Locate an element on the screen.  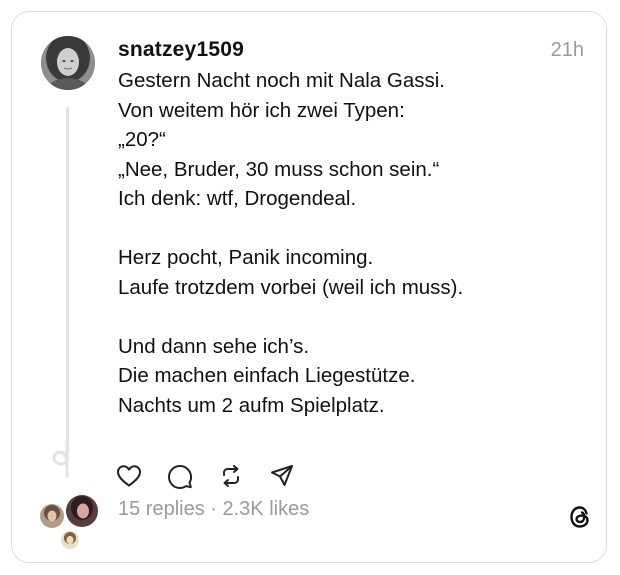
reply-button is located at coordinates (180, 476).